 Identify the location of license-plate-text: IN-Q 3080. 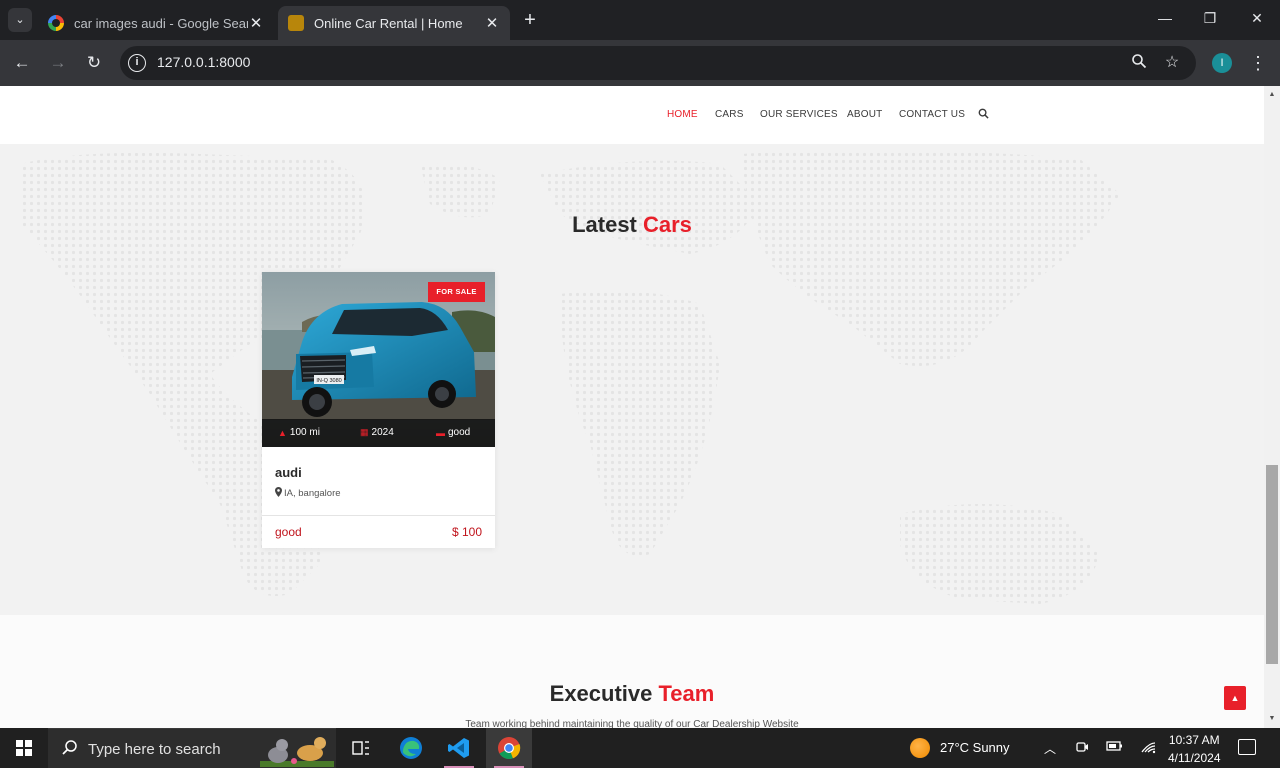
(328, 381).